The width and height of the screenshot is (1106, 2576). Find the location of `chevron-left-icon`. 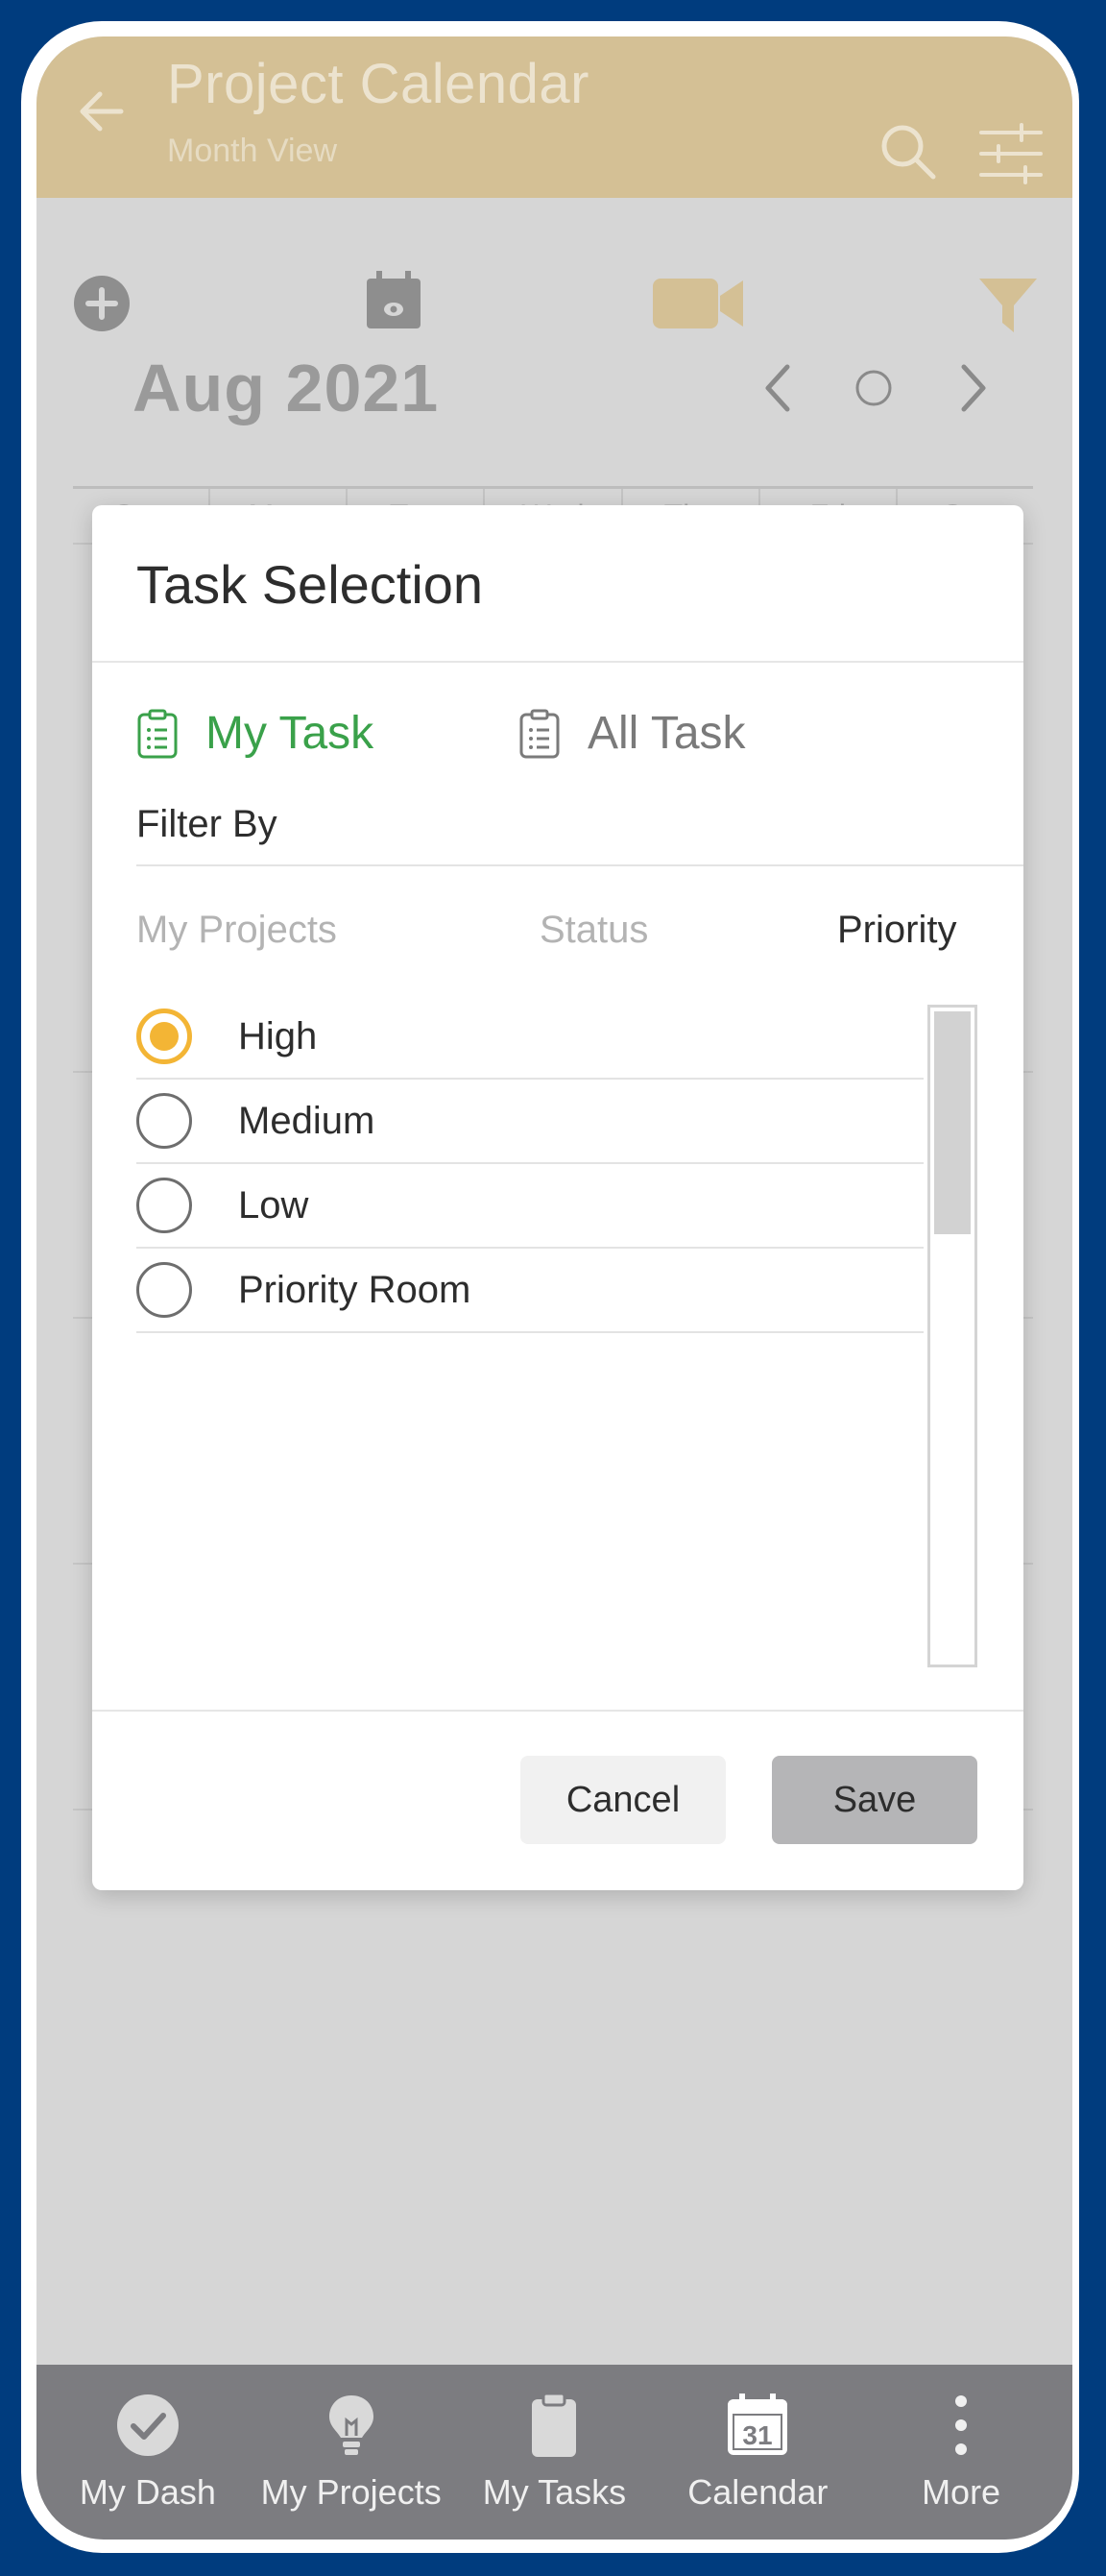

chevron-left-icon is located at coordinates (779, 388).